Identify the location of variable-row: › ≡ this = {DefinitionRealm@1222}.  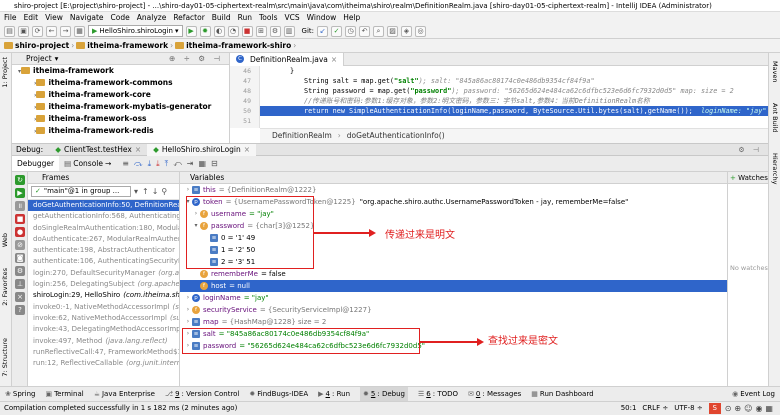
(453, 190).